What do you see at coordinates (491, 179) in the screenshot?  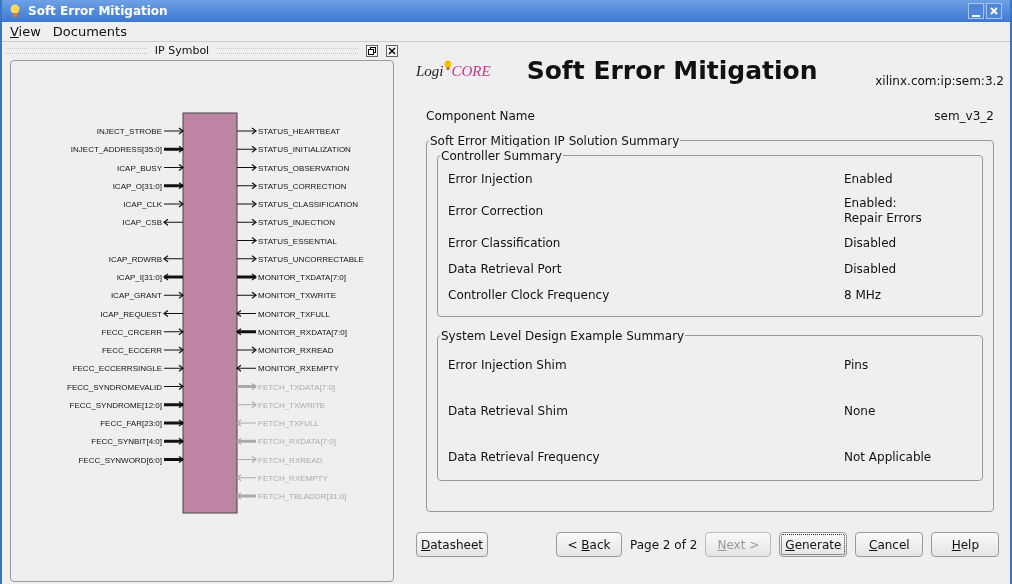 I see `summary-label: Error Injection` at bounding box center [491, 179].